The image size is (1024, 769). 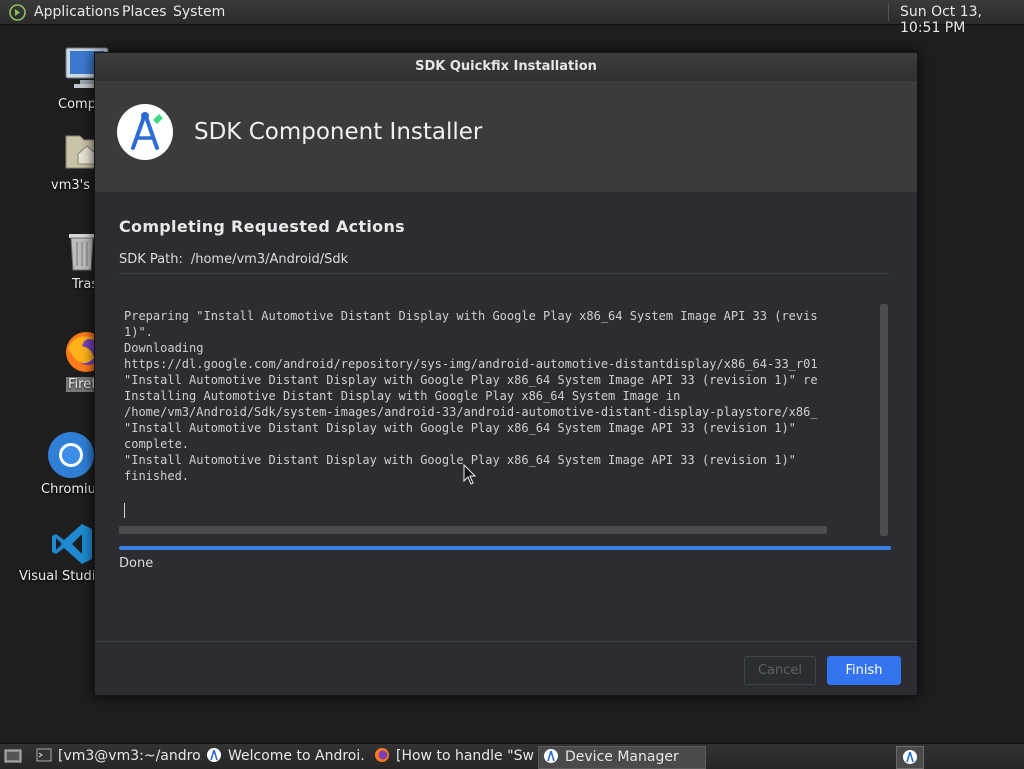 I want to click on vertical-scroll-thumb, so click(x=884, y=420).